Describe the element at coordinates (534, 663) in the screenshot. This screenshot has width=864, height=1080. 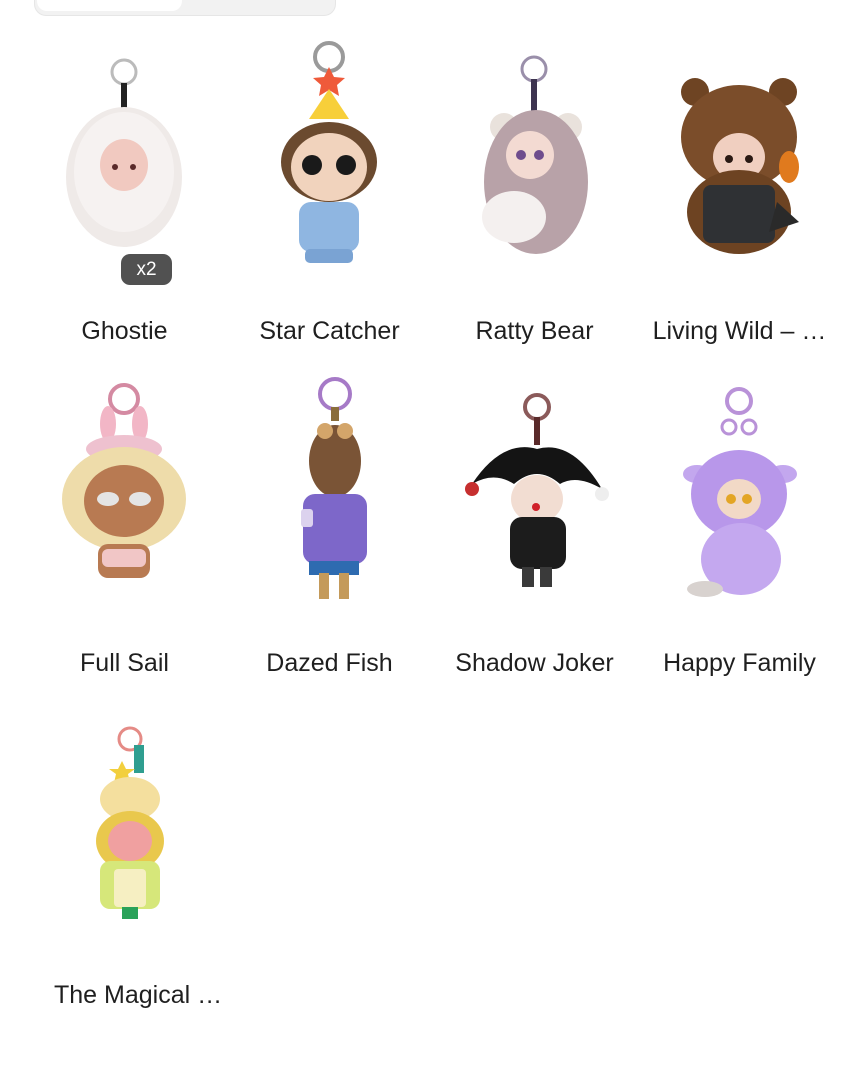
I see `product-name: Shadow Joker` at that location.